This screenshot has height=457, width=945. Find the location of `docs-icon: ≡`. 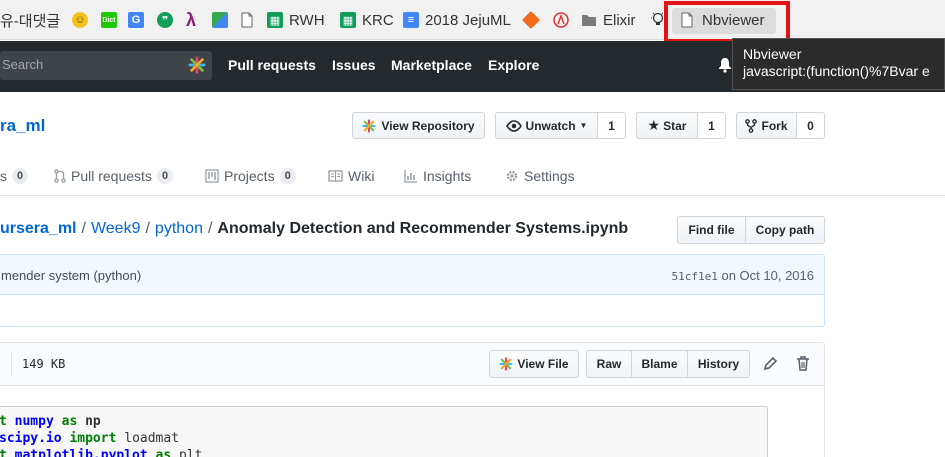

docs-icon: ≡ is located at coordinates (411, 20).